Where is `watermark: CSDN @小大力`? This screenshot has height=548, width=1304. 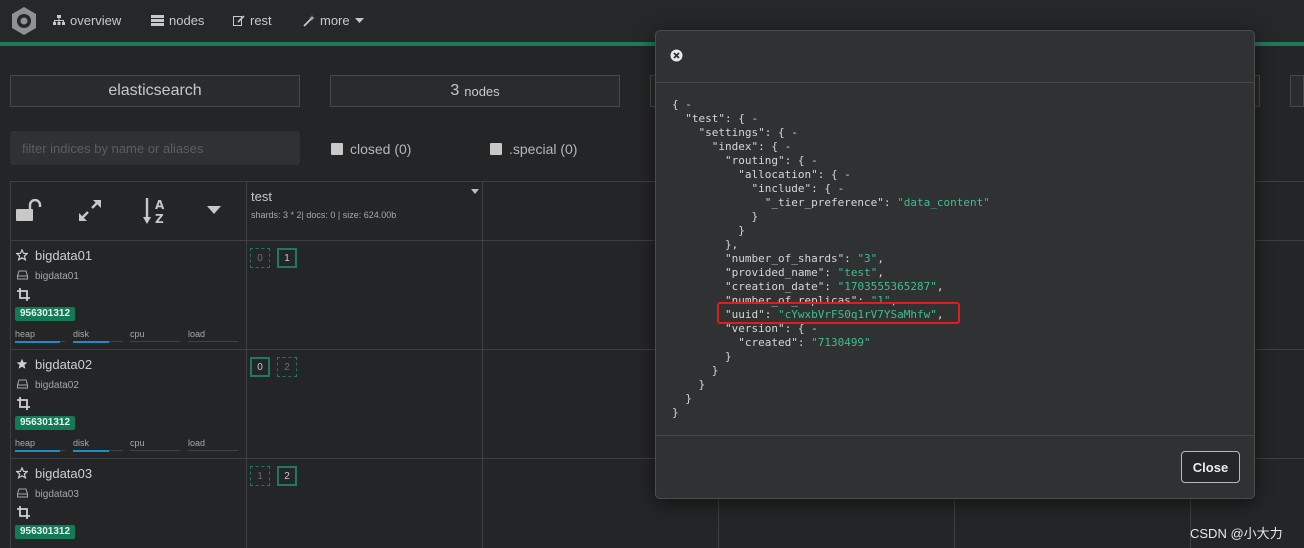
watermark: CSDN @小大力 is located at coordinates (1236, 533).